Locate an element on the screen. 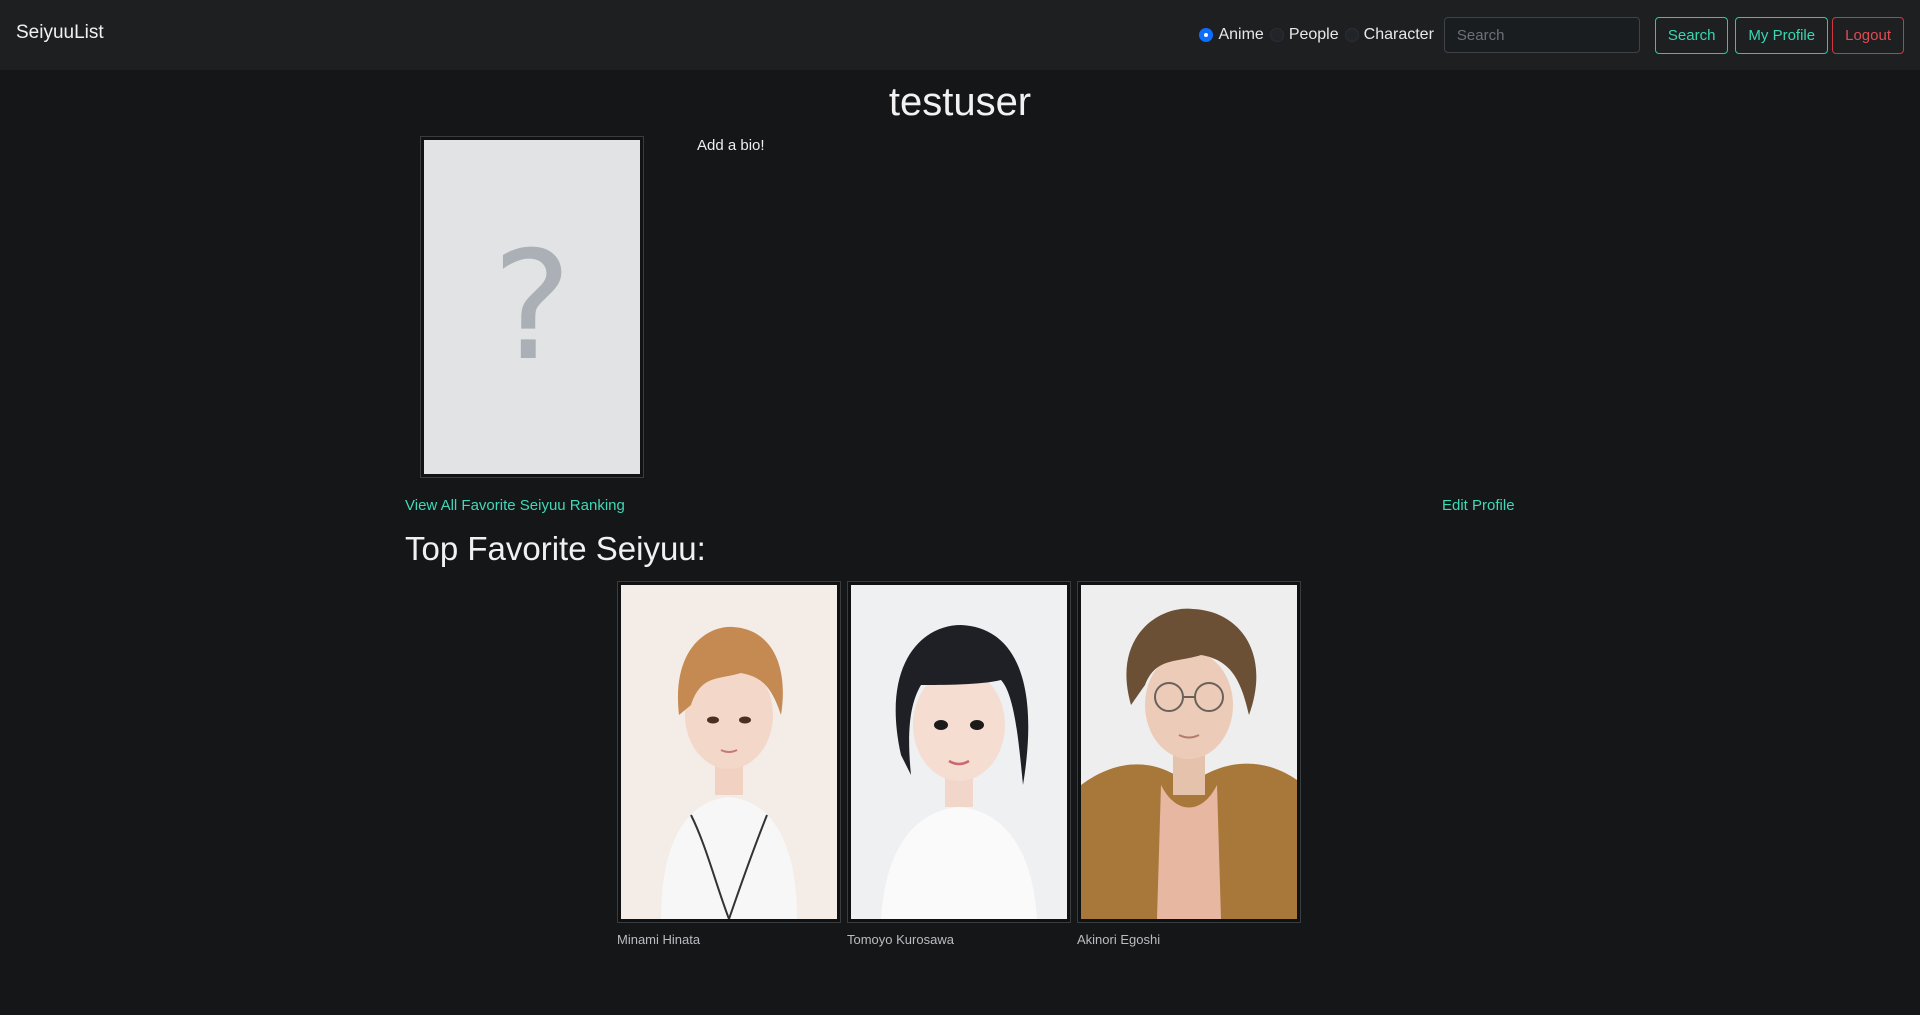 The image size is (1920, 1015). my-profile-button: My Profile is located at coordinates (1782, 35).